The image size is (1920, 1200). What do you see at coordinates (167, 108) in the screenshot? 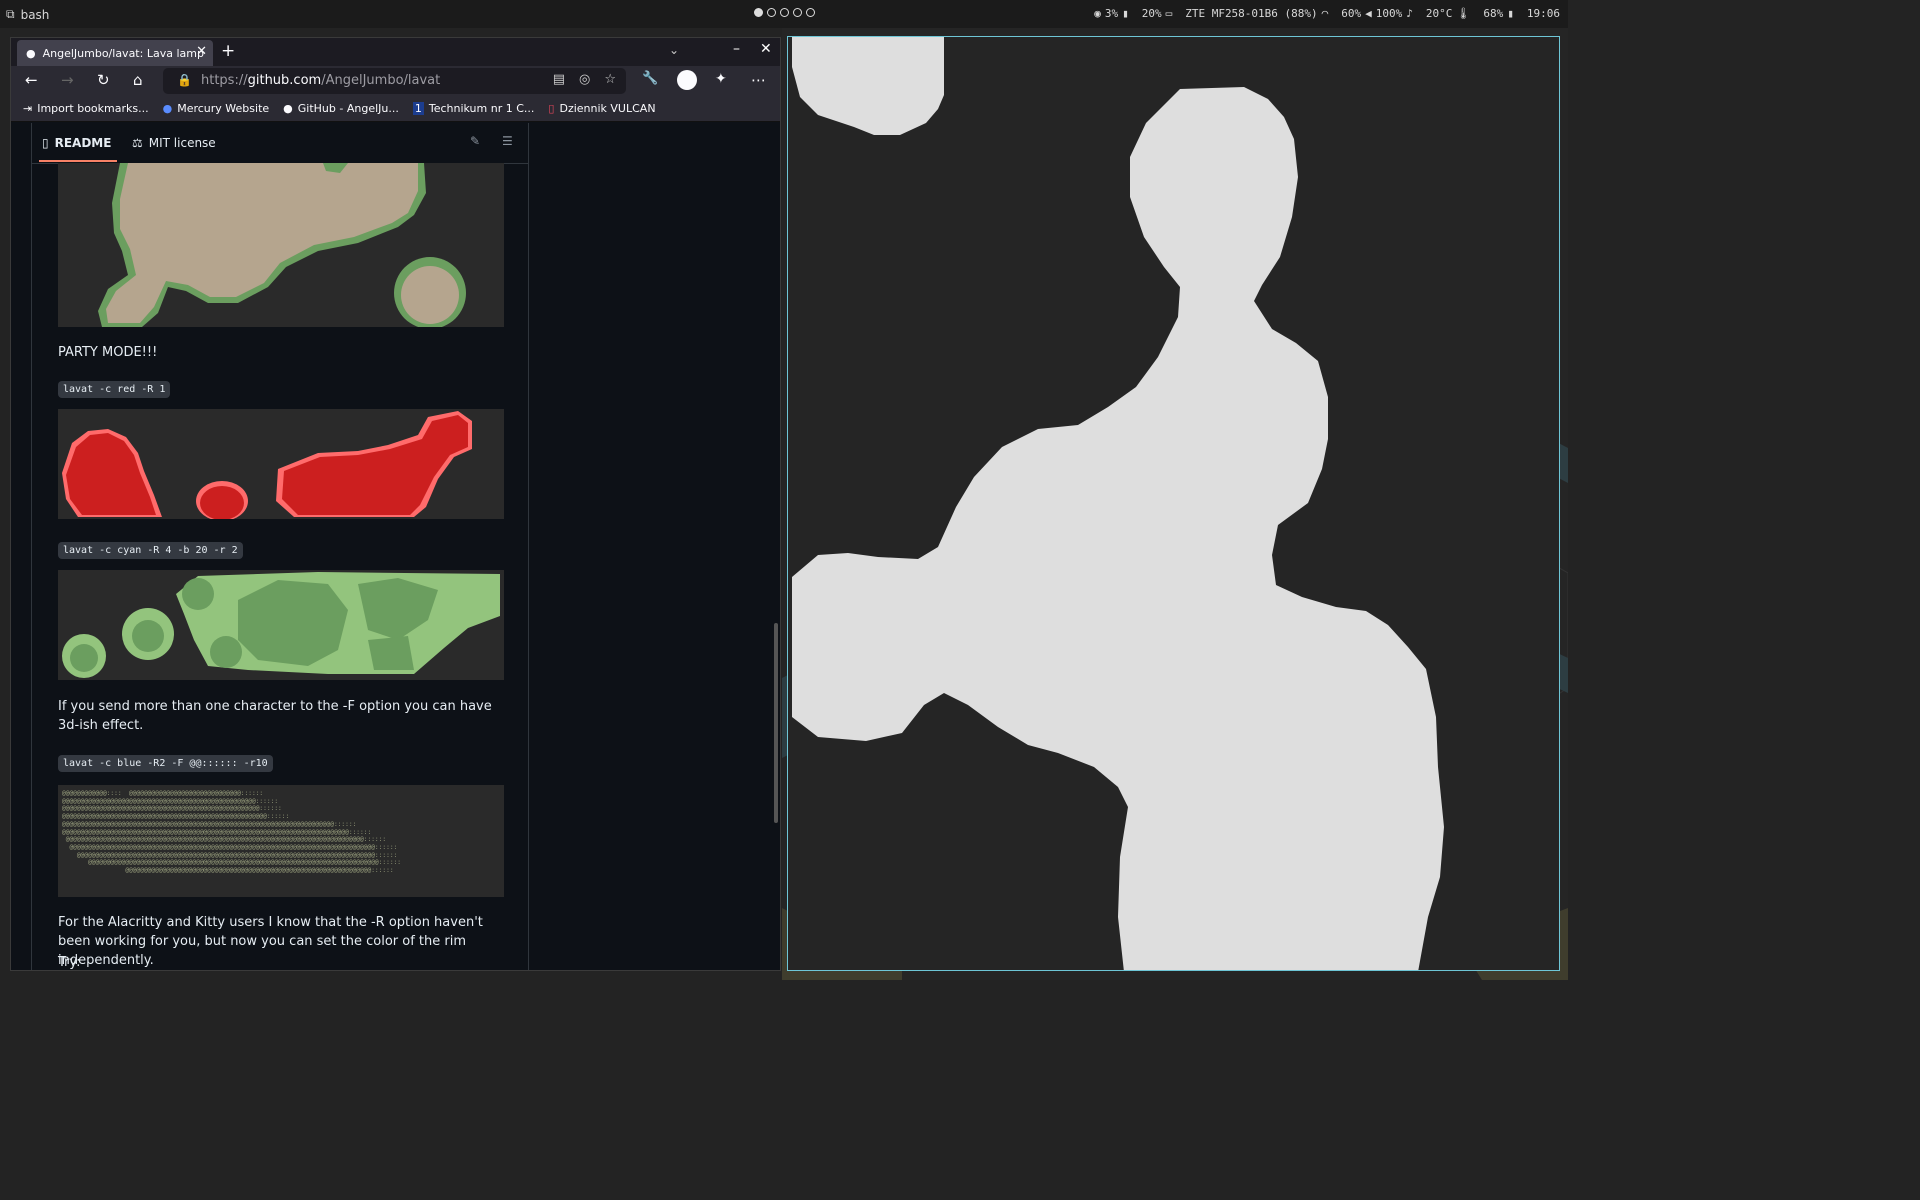
I see `mercury-icon: ●` at bounding box center [167, 108].